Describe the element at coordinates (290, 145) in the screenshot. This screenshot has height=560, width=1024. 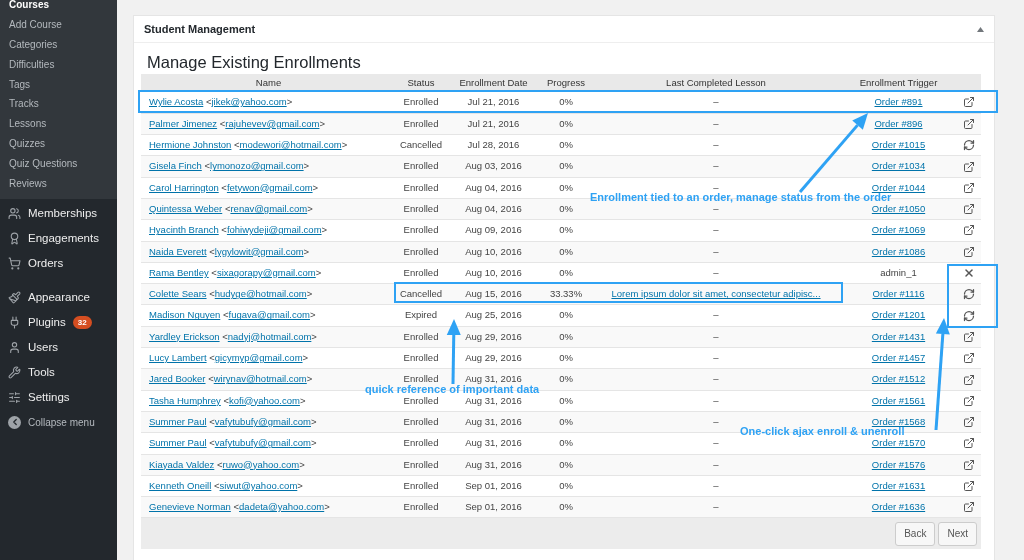
I see `email-link: modewori@hotmail.com` at that location.